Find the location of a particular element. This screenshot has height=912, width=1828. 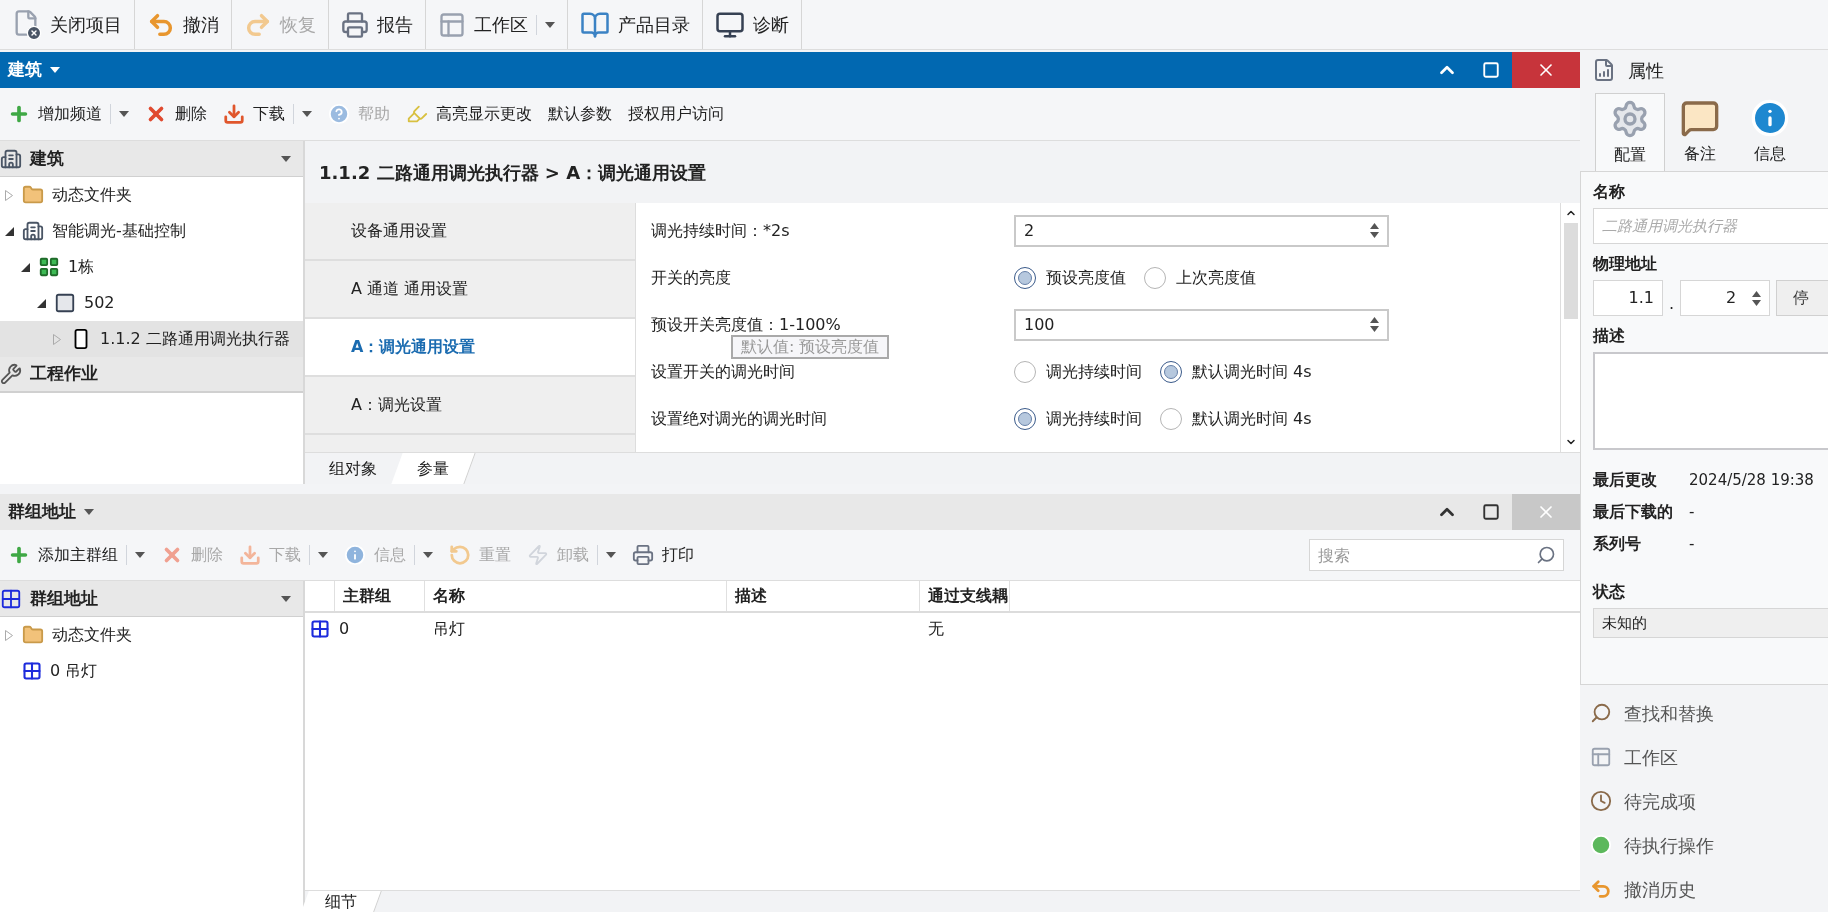

clock-icon is located at coordinates (1601, 801).